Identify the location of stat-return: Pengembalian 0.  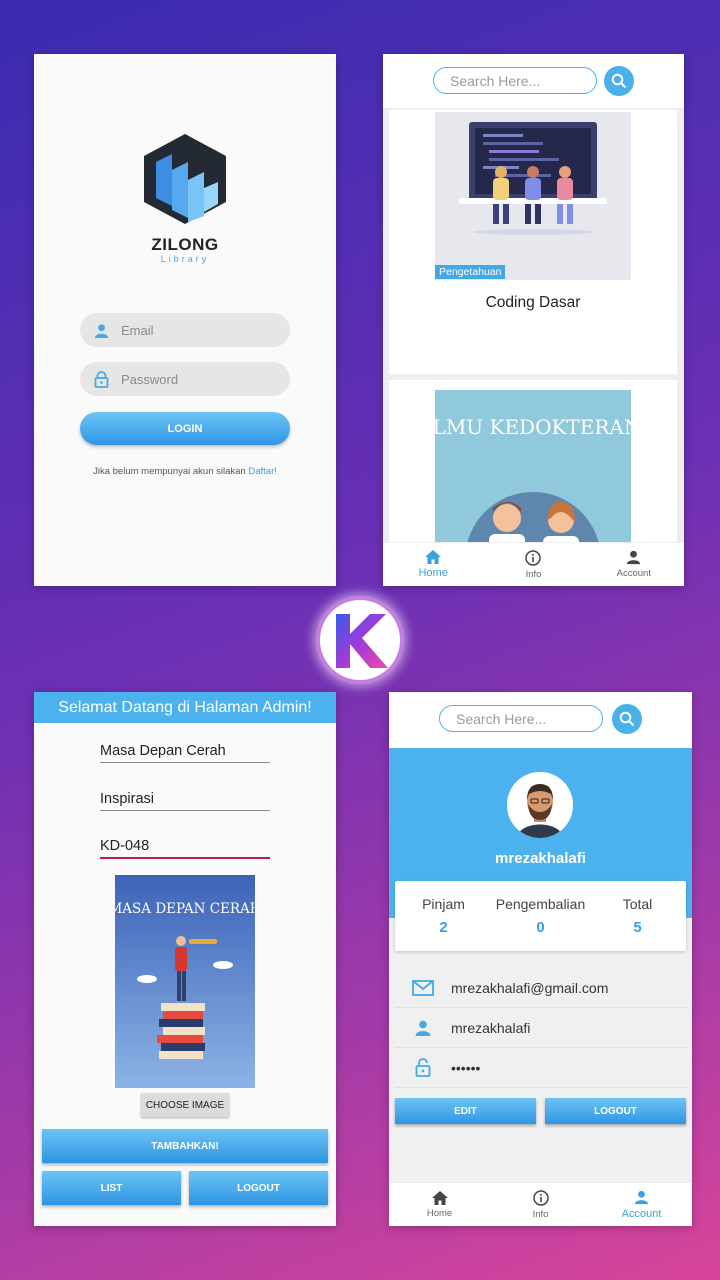
(540, 916).